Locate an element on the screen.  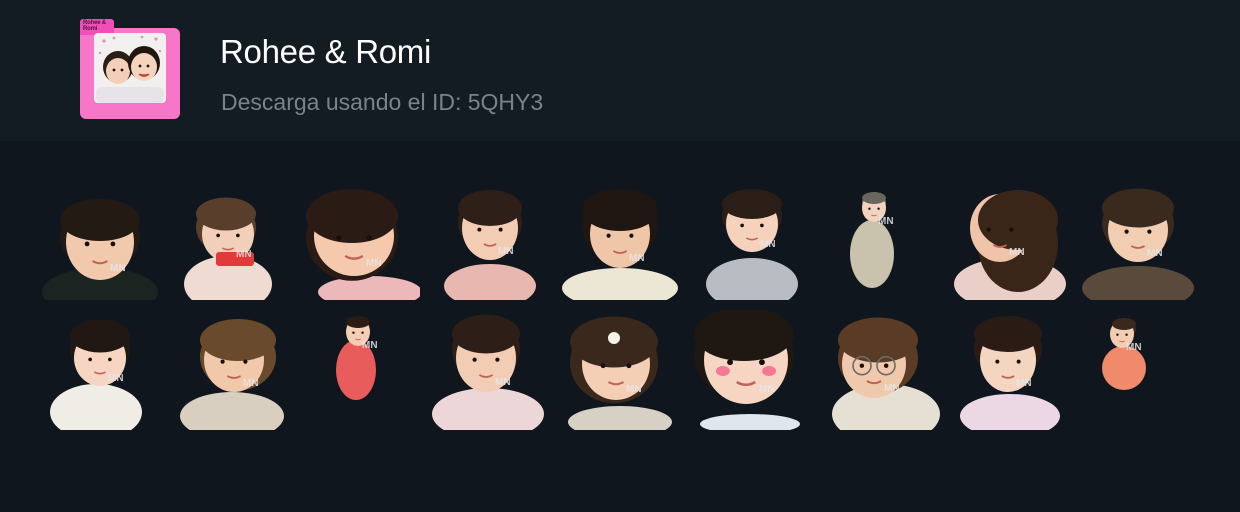
sticker-girl-lying-cheek: MN is located at coordinates (1010, 370).